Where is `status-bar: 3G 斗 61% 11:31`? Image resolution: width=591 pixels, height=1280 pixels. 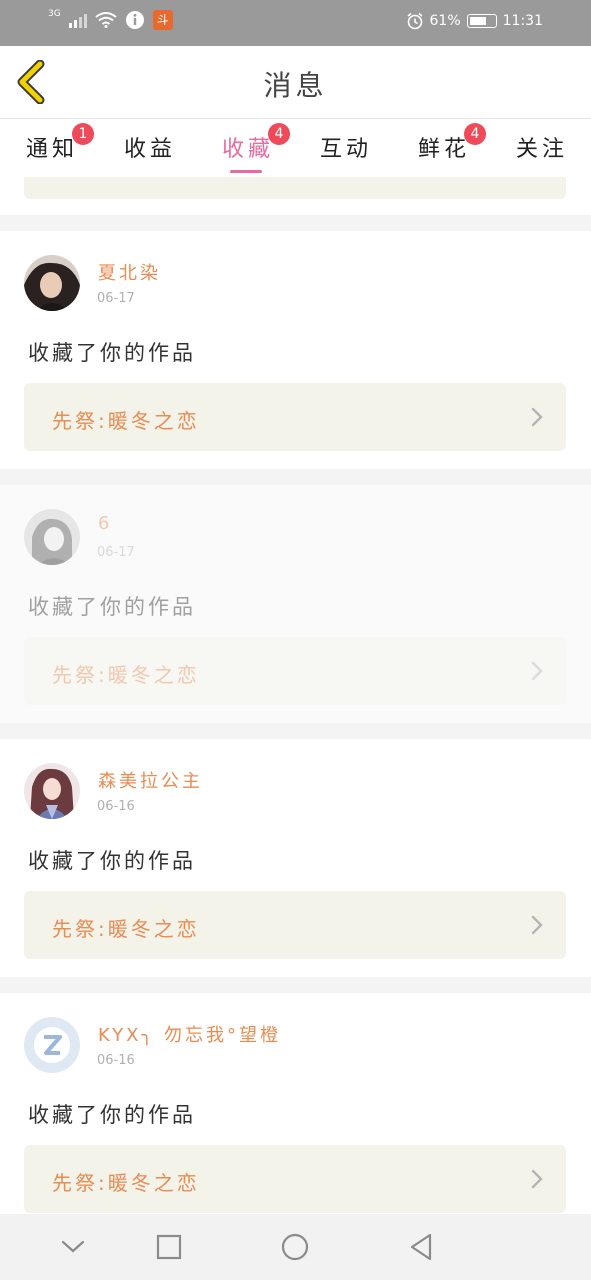 status-bar: 3G 斗 61% 11:31 is located at coordinates (295, 23).